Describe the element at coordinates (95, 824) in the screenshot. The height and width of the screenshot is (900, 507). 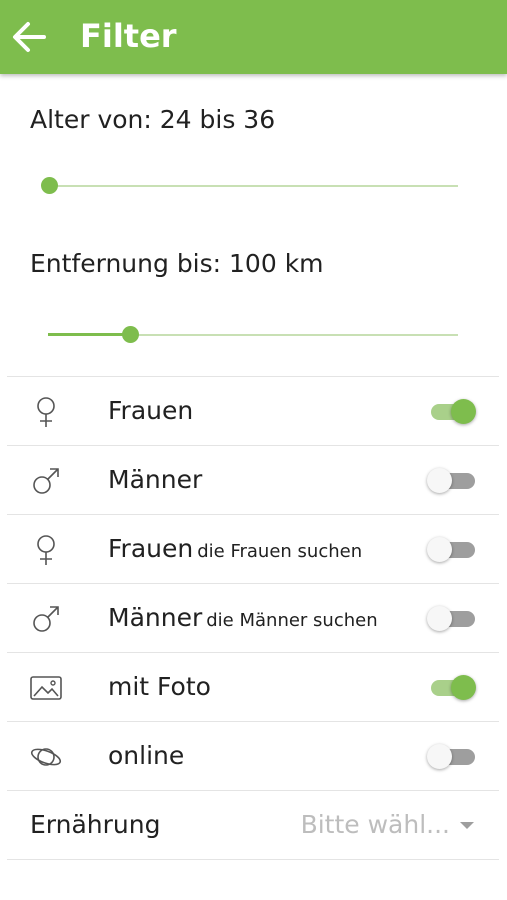
I see `diet-label: Ernährung` at that location.